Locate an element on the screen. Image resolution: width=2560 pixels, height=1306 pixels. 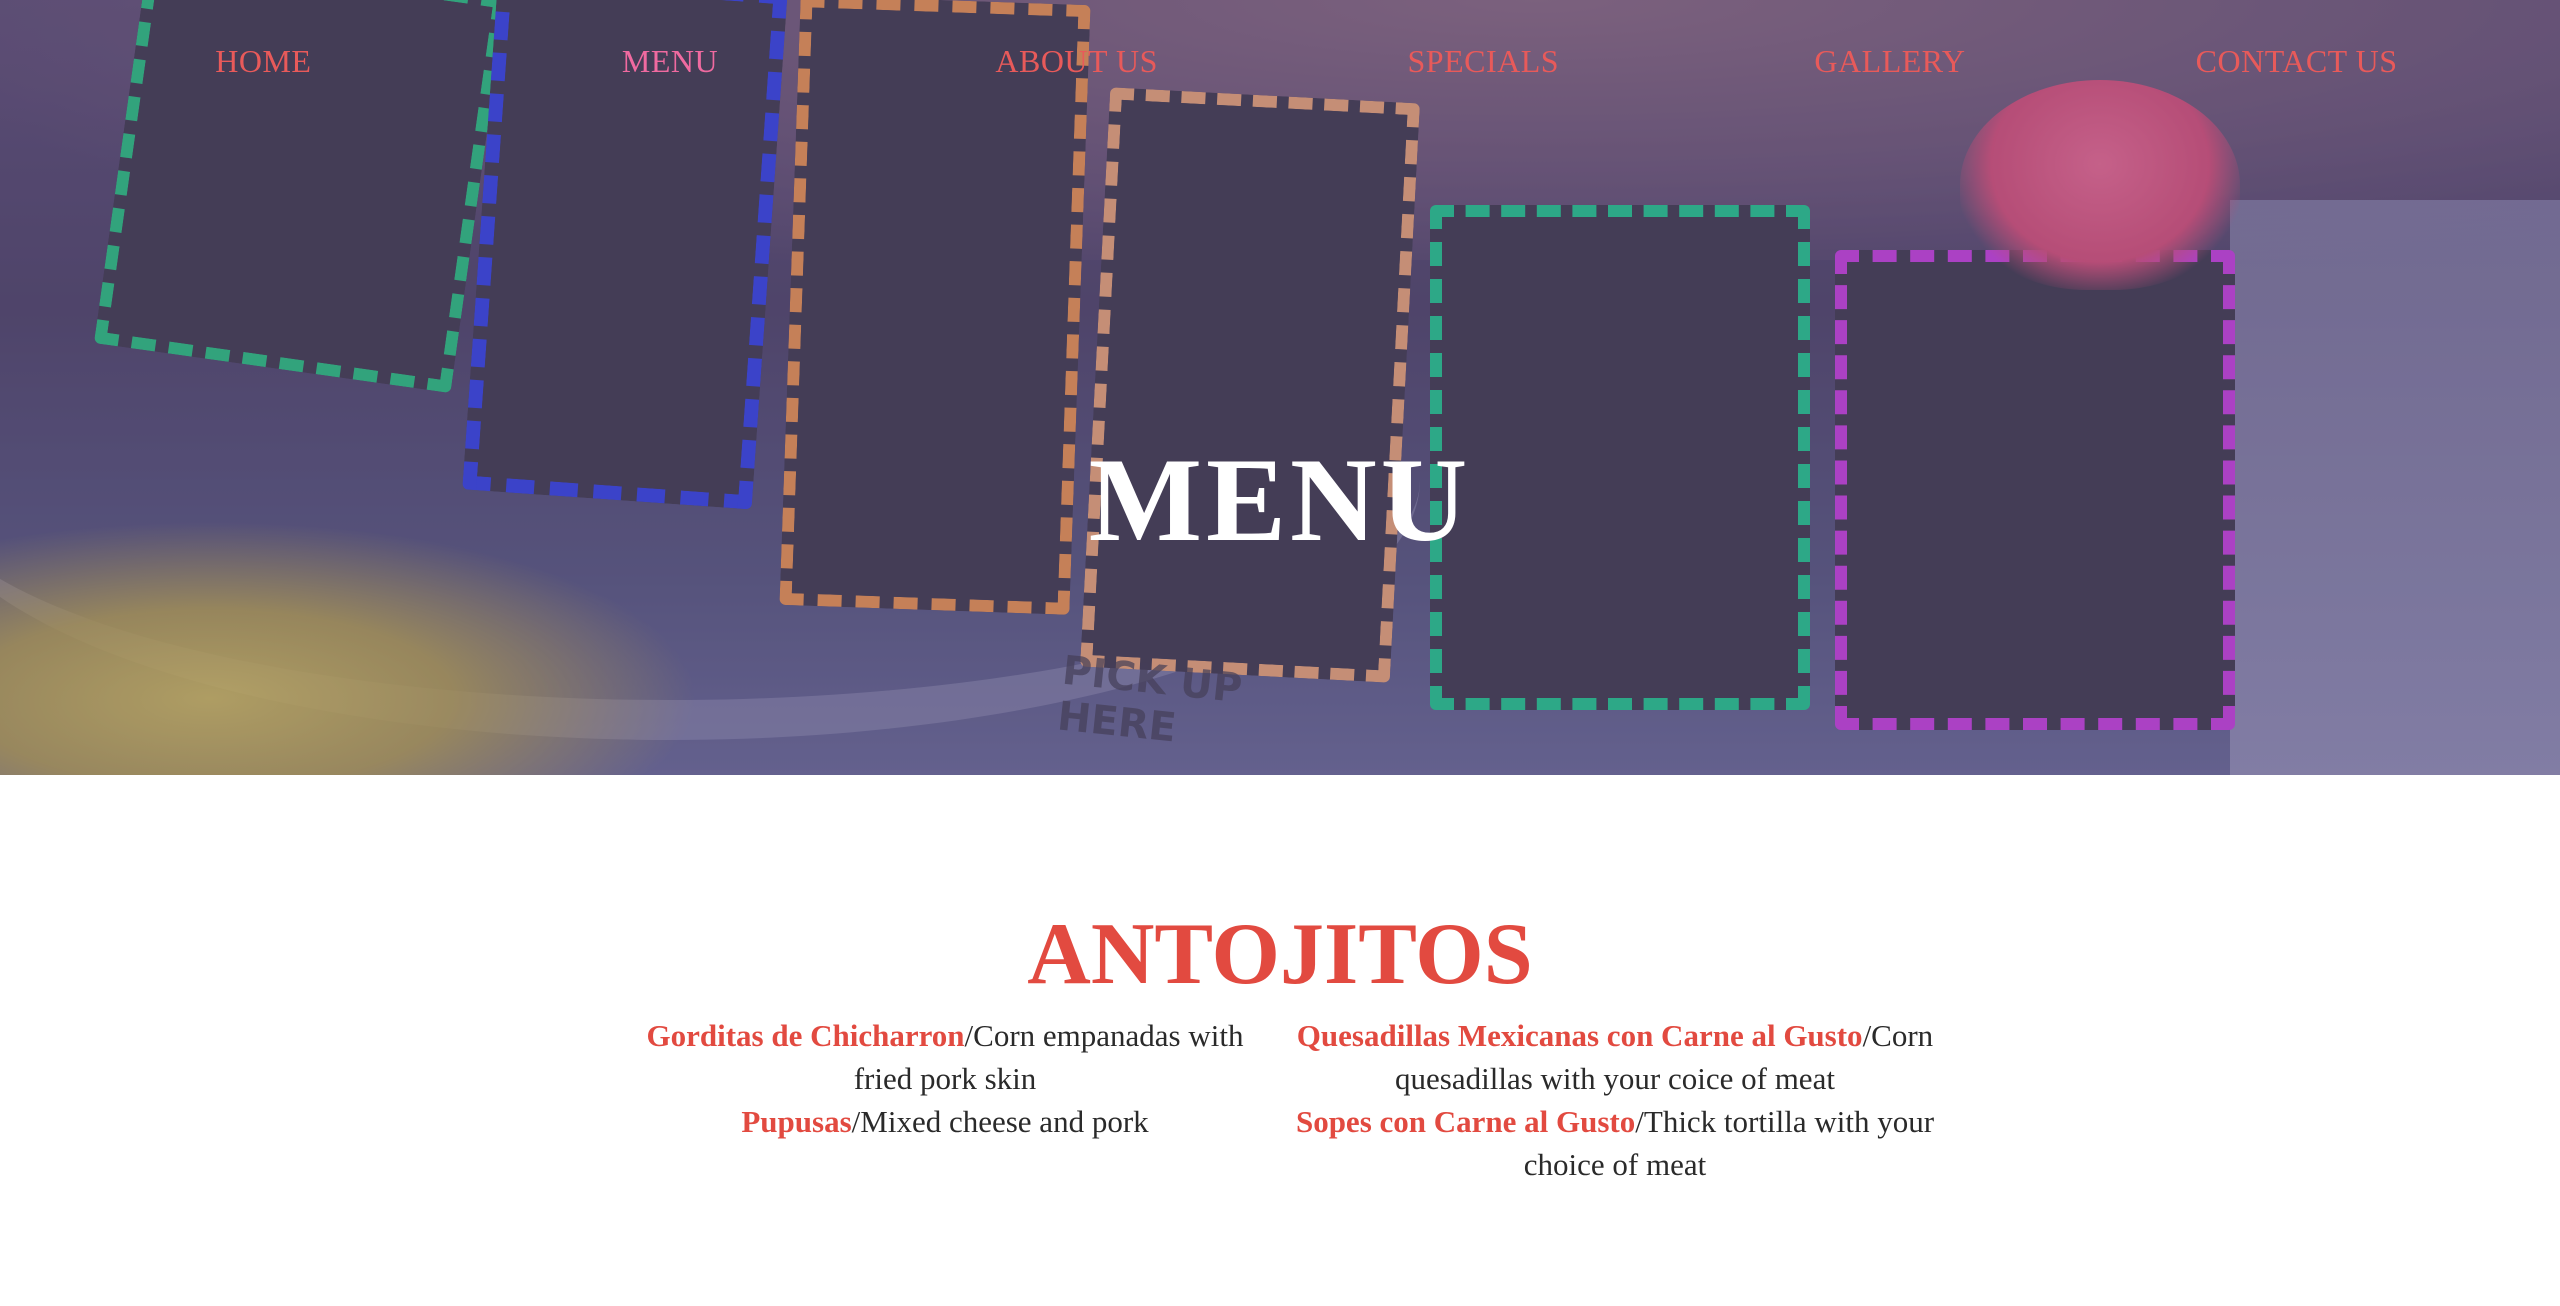
menu-item-name: Sopes con Carne al Gusto is located at coordinates (1465, 1121).